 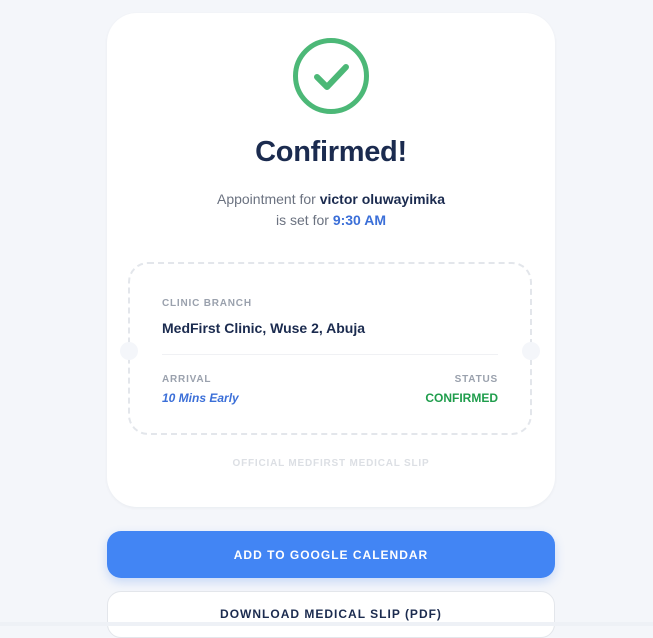 What do you see at coordinates (268, 199) in the screenshot?
I see `appointment-prefix: Appointment for` at bounding box center [268, 199].